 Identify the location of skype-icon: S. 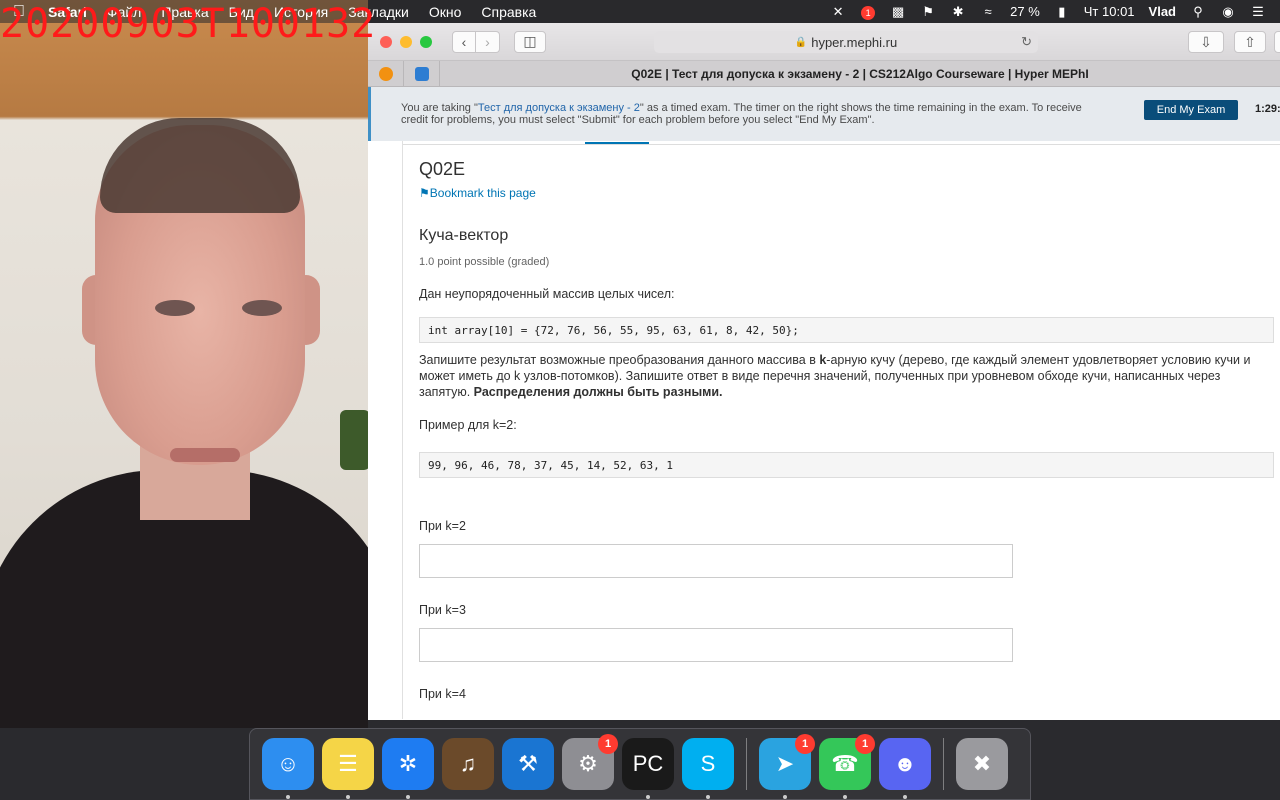
(708, 763).